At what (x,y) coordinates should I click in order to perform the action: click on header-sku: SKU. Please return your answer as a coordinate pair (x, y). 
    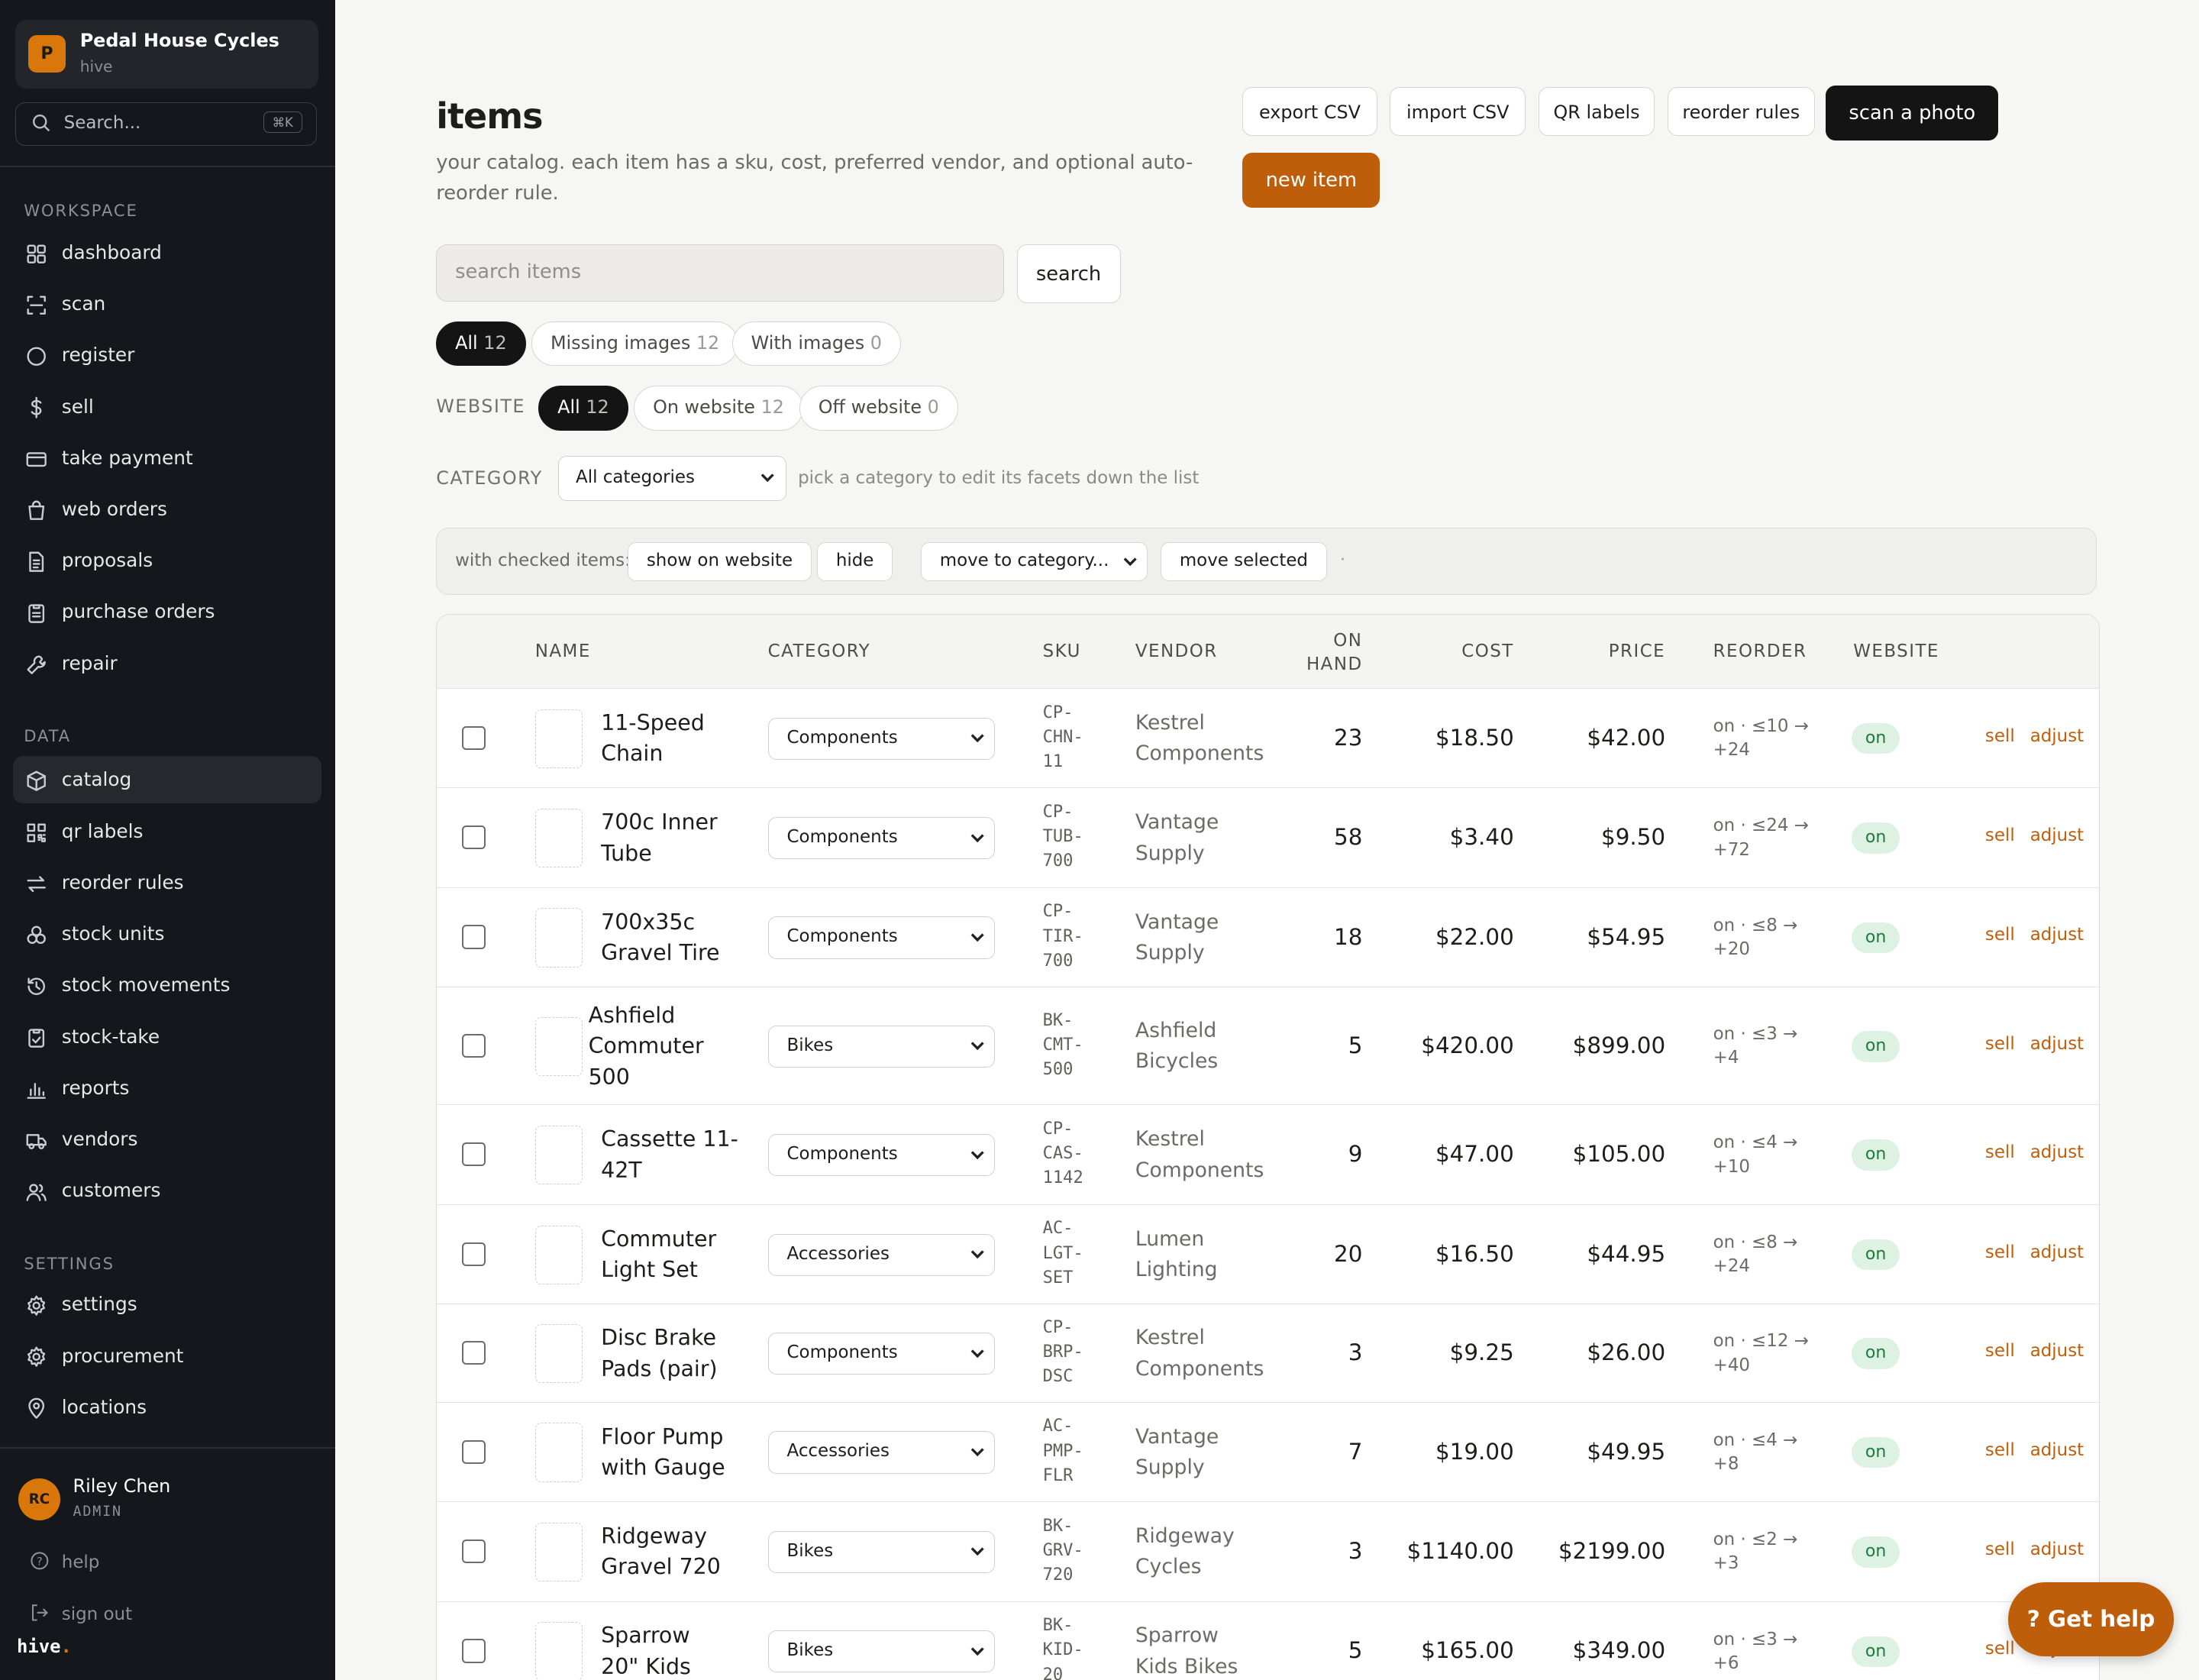
    Looking at the image, I should click on (1062, 651).